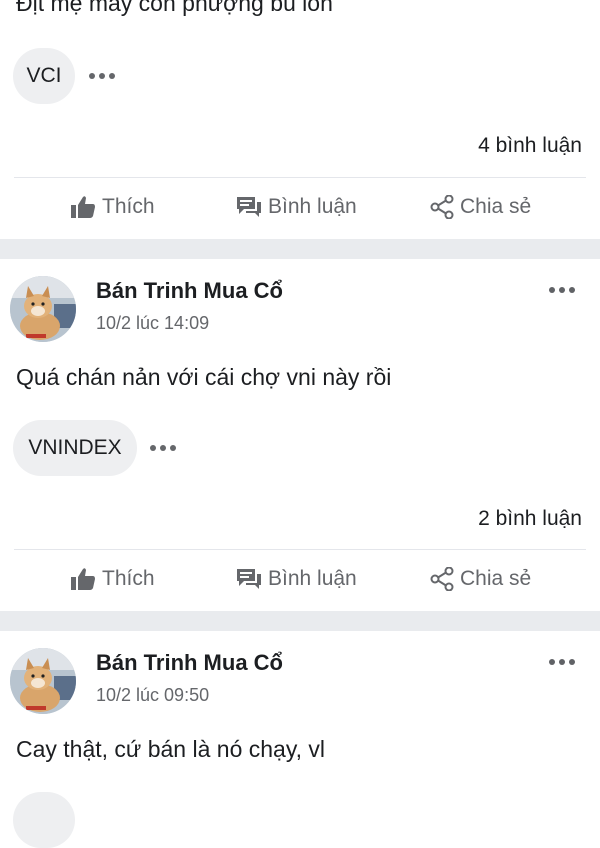  I want to click on post-time: 10/2 lúc 14:09, so click(152, 323).